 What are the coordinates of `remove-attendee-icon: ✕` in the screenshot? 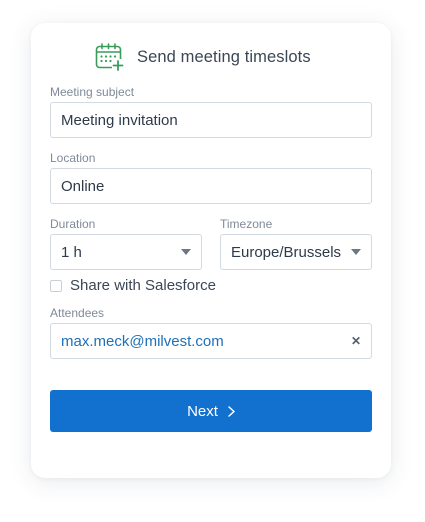 It's located at (356, 341).